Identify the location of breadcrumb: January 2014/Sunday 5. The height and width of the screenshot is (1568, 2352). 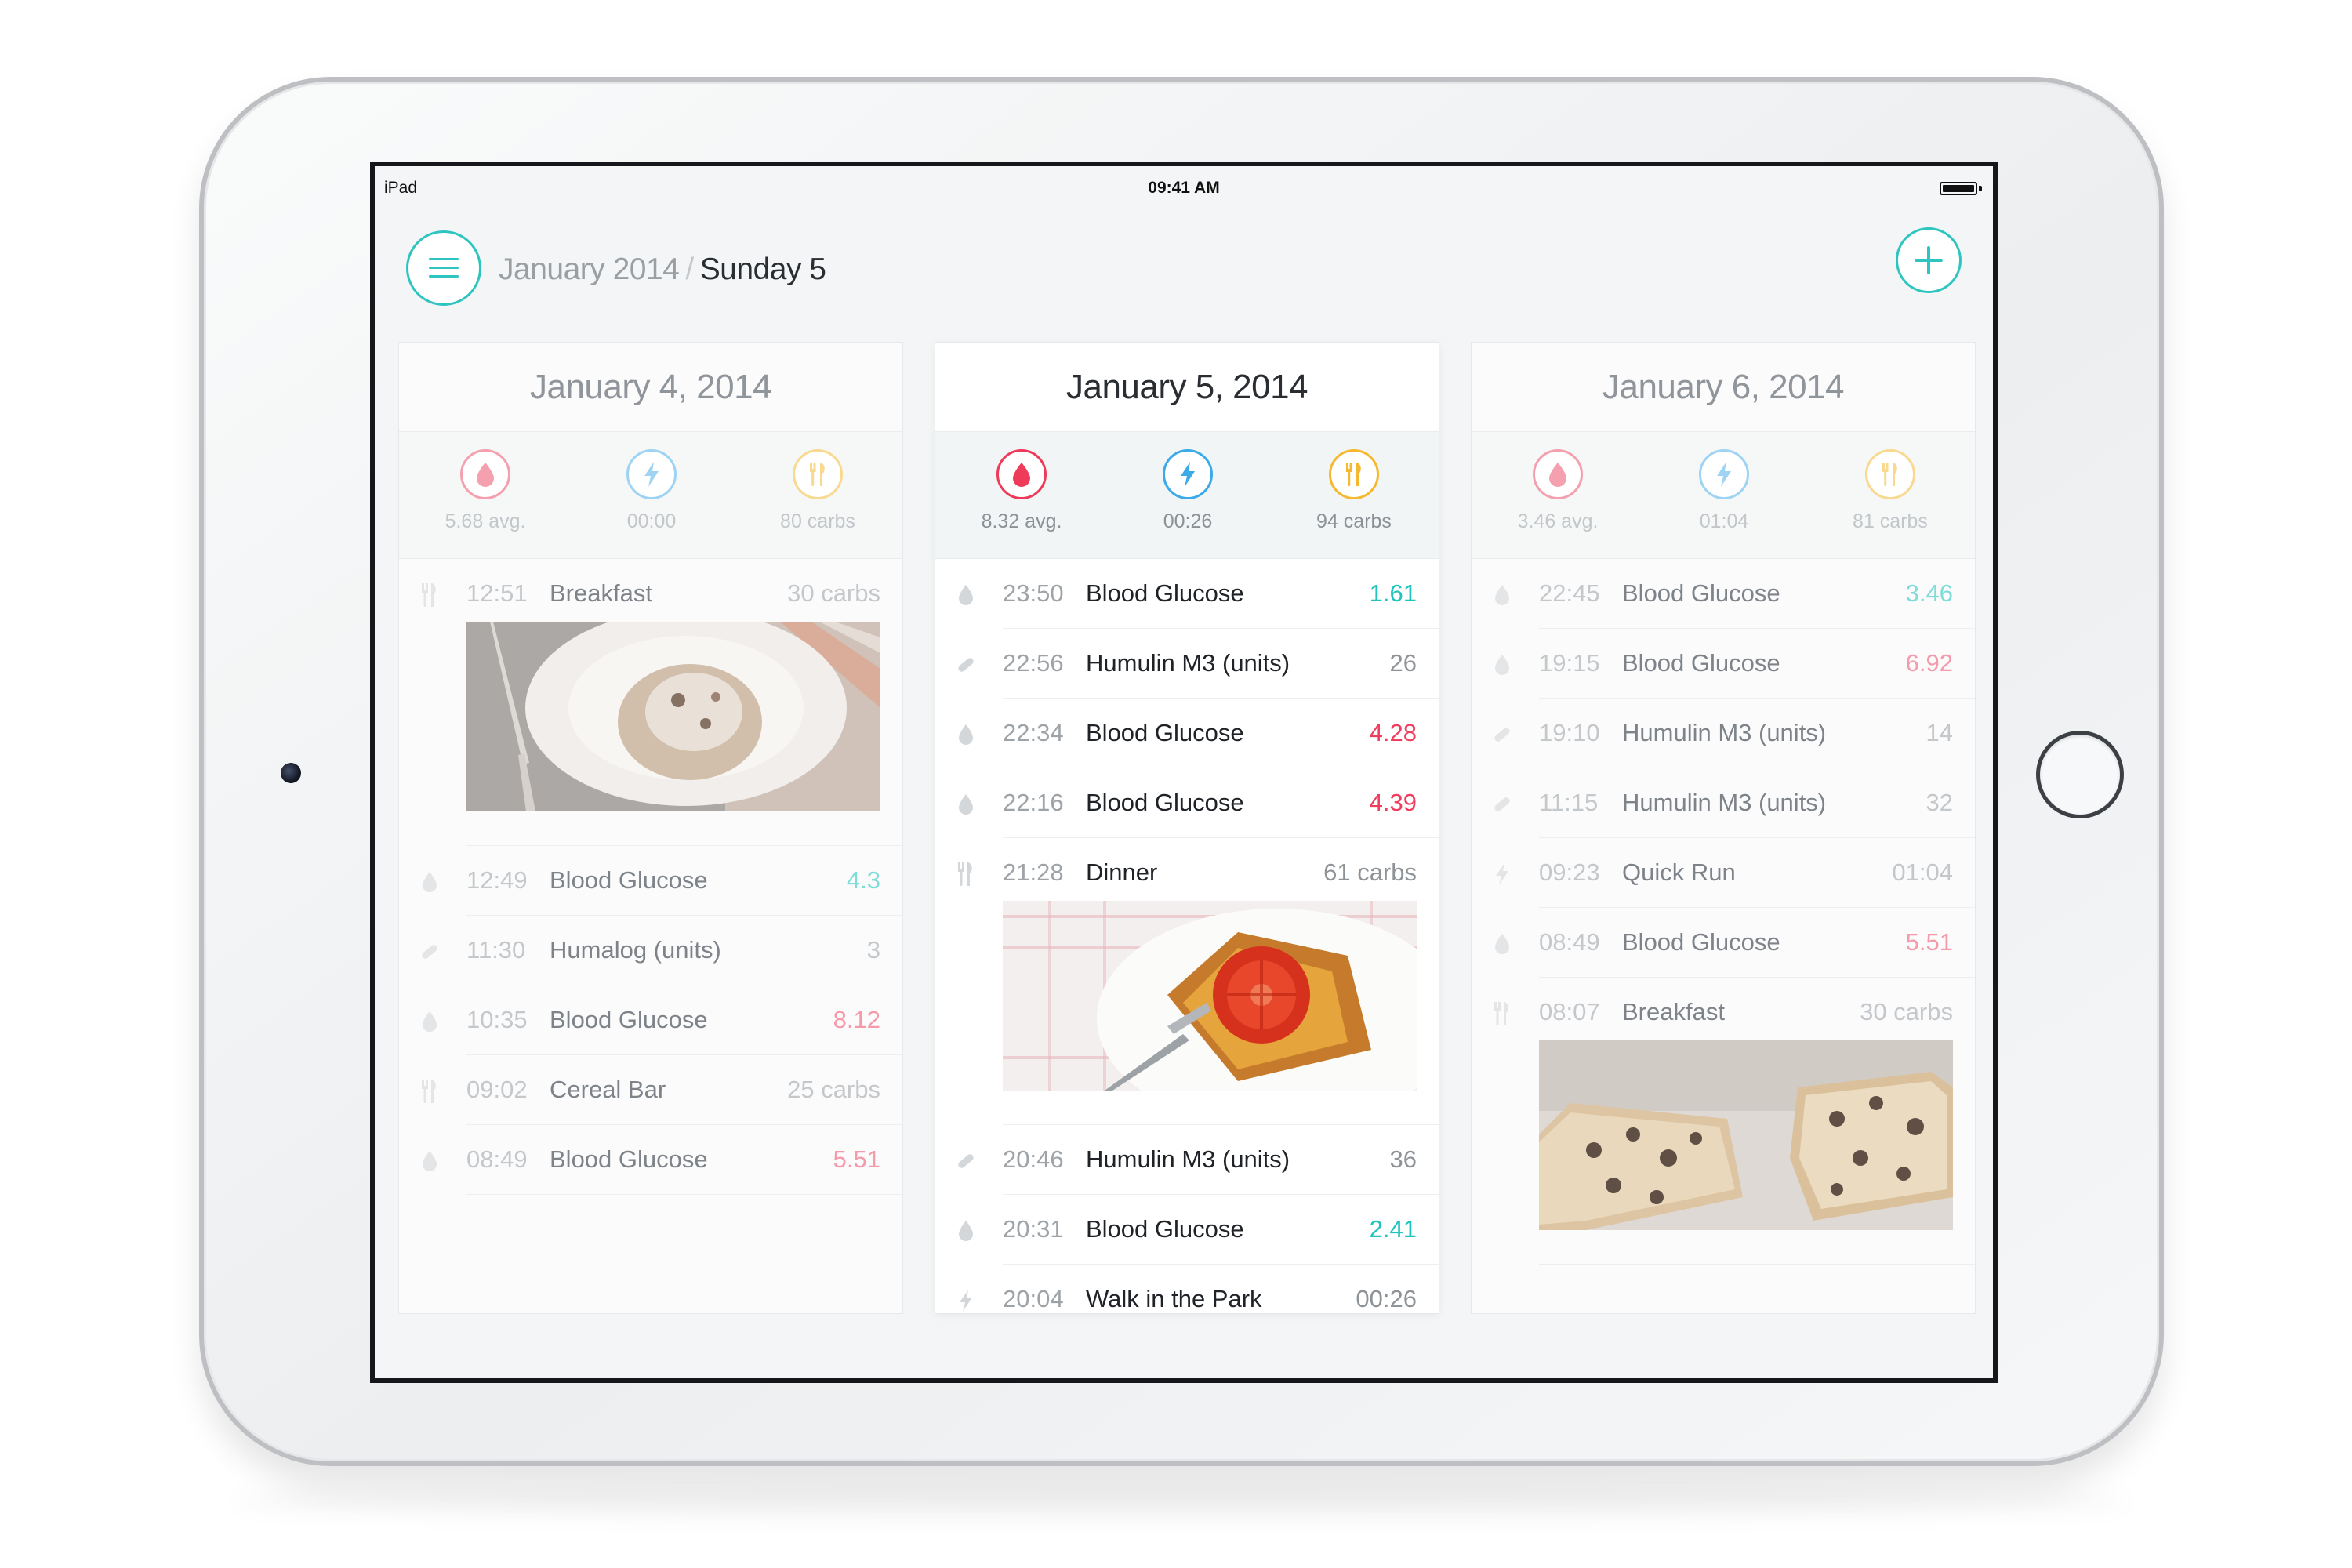
(662, 269).